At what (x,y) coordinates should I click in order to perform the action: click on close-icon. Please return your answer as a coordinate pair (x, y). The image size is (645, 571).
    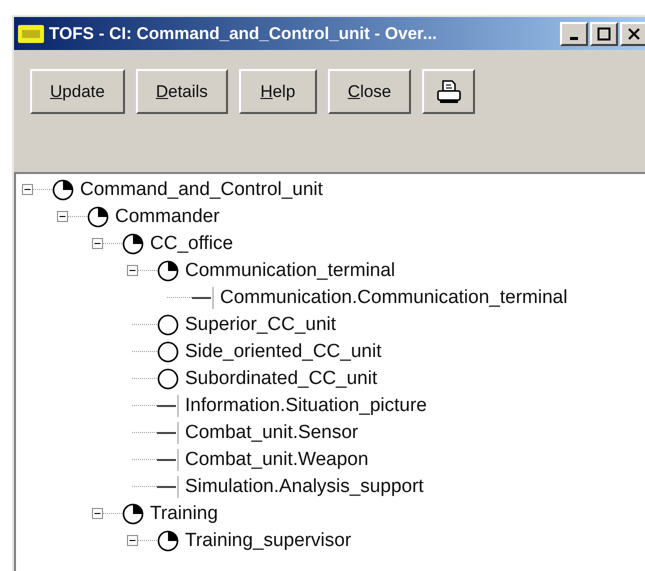
    Looking at the image, I should click on (634, 33).